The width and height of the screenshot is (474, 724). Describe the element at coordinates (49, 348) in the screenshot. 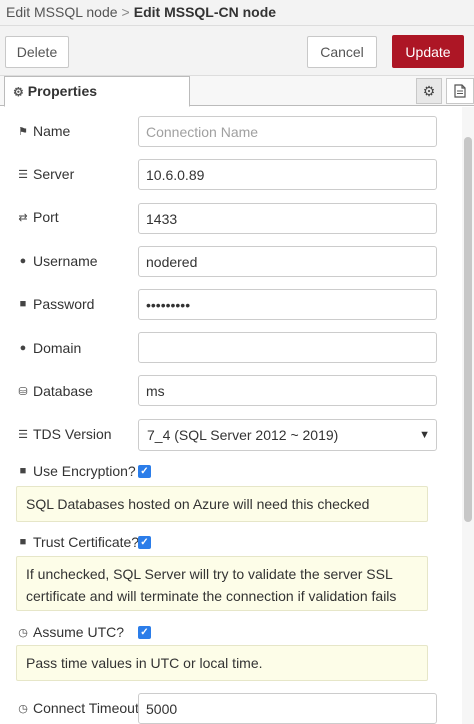

I see `domain-label: ● Domain` at that location.